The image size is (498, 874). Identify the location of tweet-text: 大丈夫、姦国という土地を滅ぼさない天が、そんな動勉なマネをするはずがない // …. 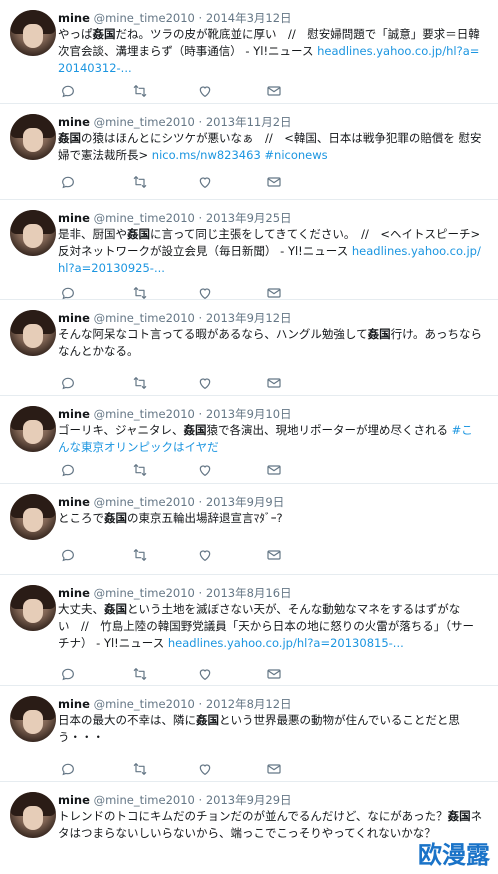
(271, 626).